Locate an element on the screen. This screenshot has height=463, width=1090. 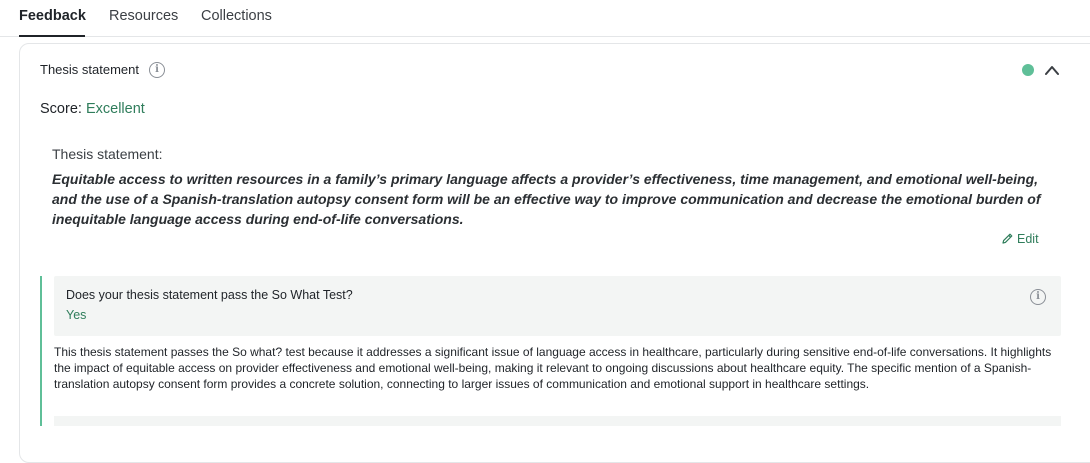
tab-feedback: Feedback is located at coordinates (52, 22).